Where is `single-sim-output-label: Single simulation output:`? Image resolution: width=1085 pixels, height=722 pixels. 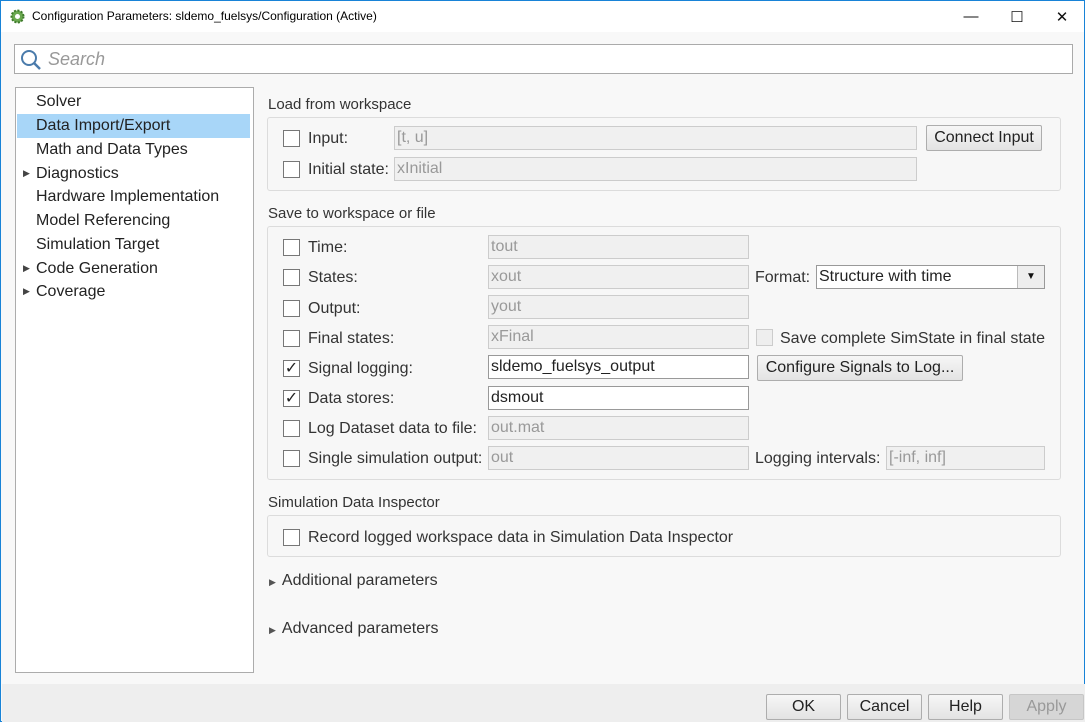 single-sim-output-label: Single simulation output: is located at coordinates (395, 458).